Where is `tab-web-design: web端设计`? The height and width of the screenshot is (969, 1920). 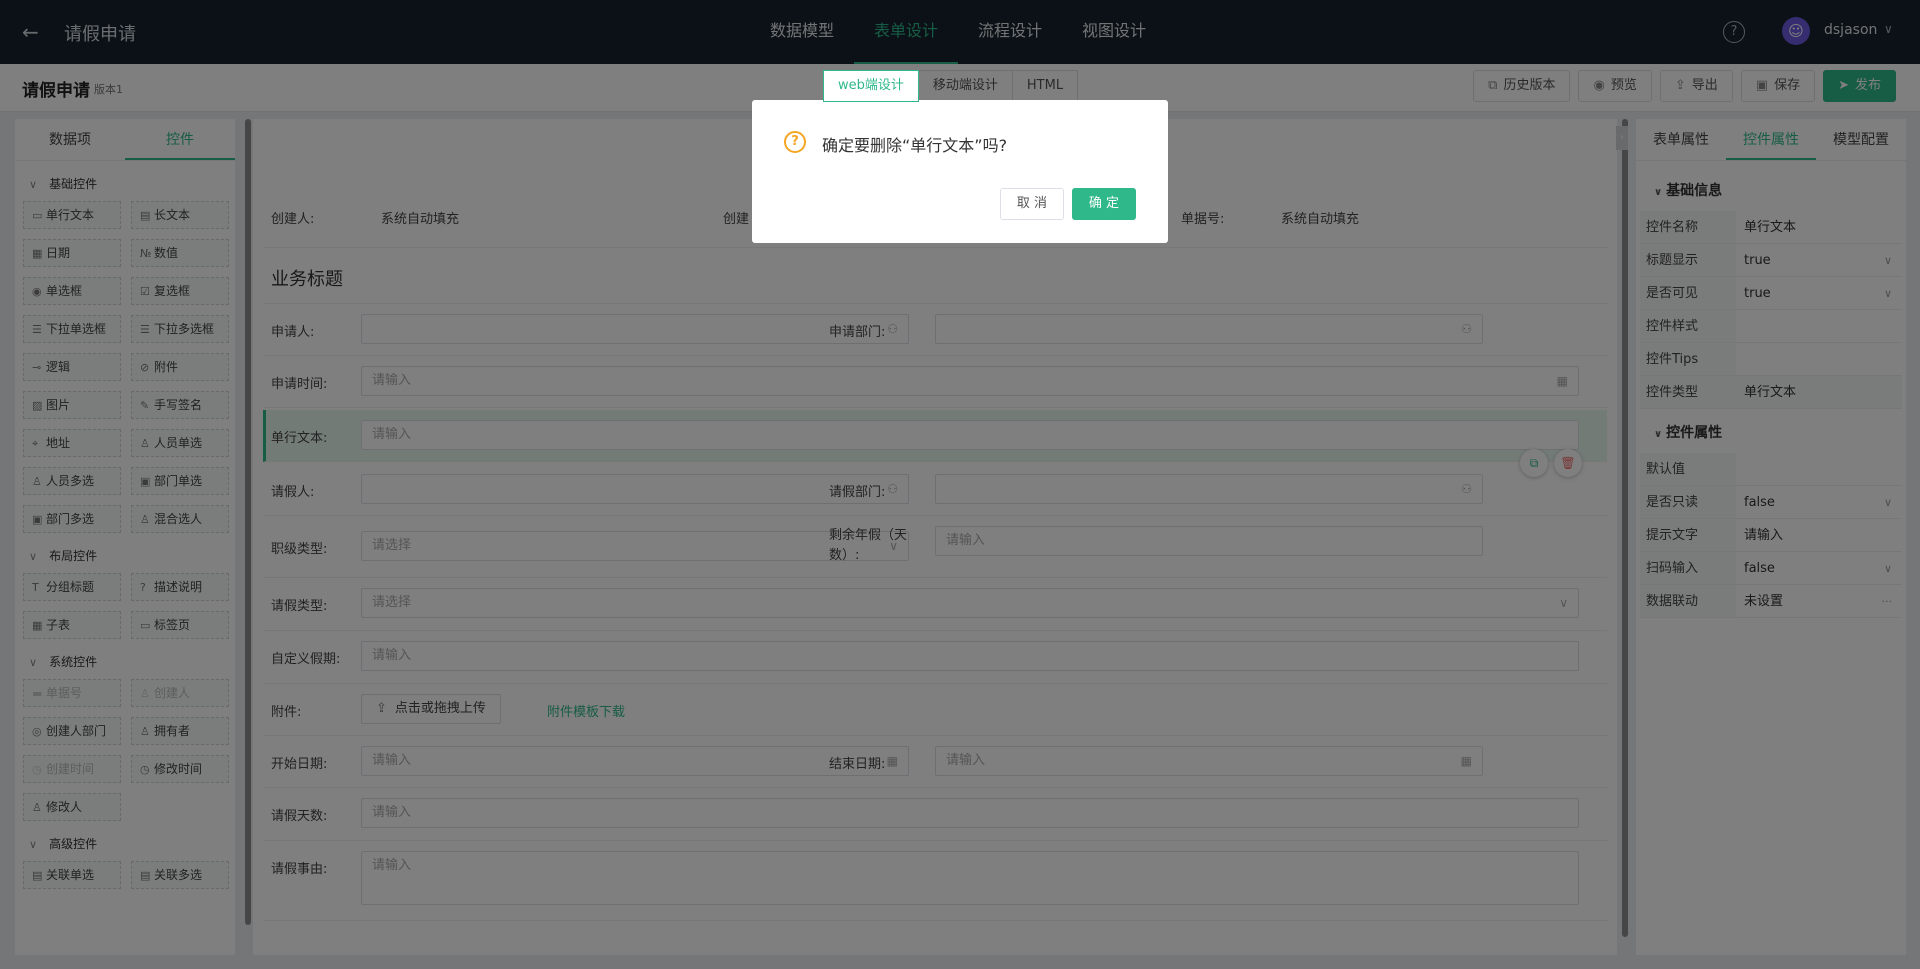
tab-web-design: web端设计 is located at coordinates (871, 86).